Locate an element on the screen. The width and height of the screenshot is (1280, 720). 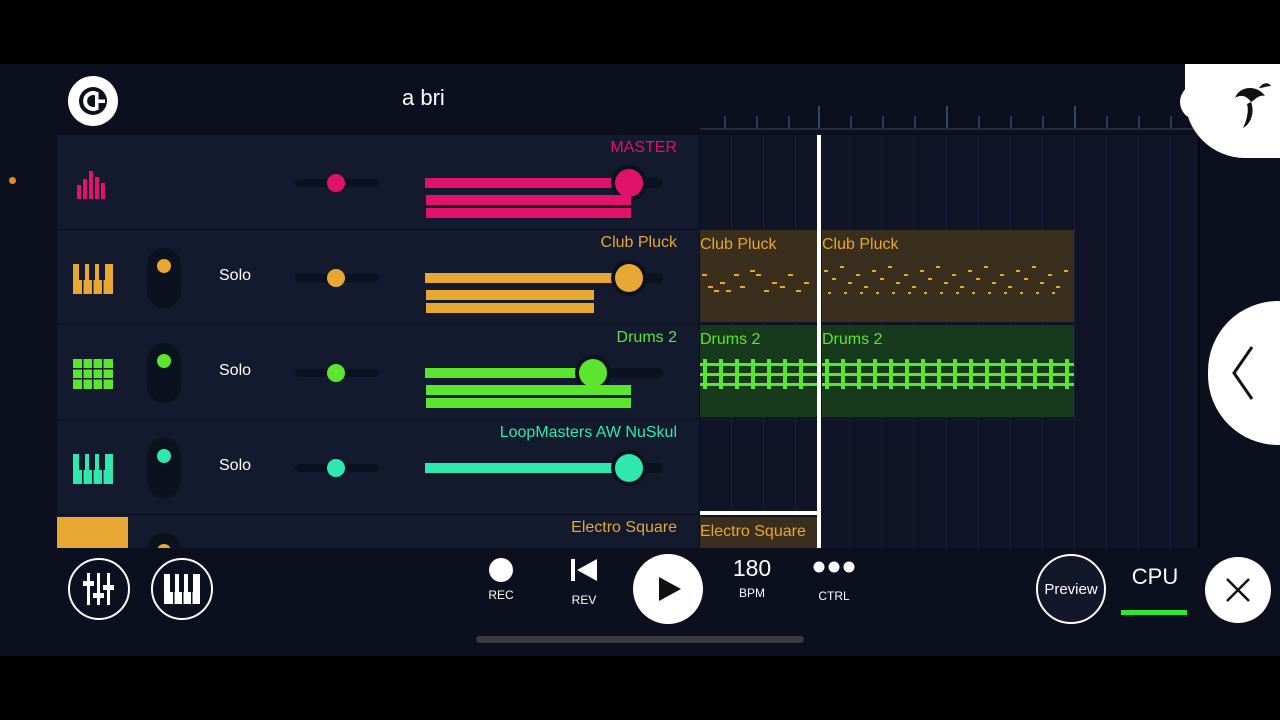
collapse-panel-button is located at coordinates (1244, 373).